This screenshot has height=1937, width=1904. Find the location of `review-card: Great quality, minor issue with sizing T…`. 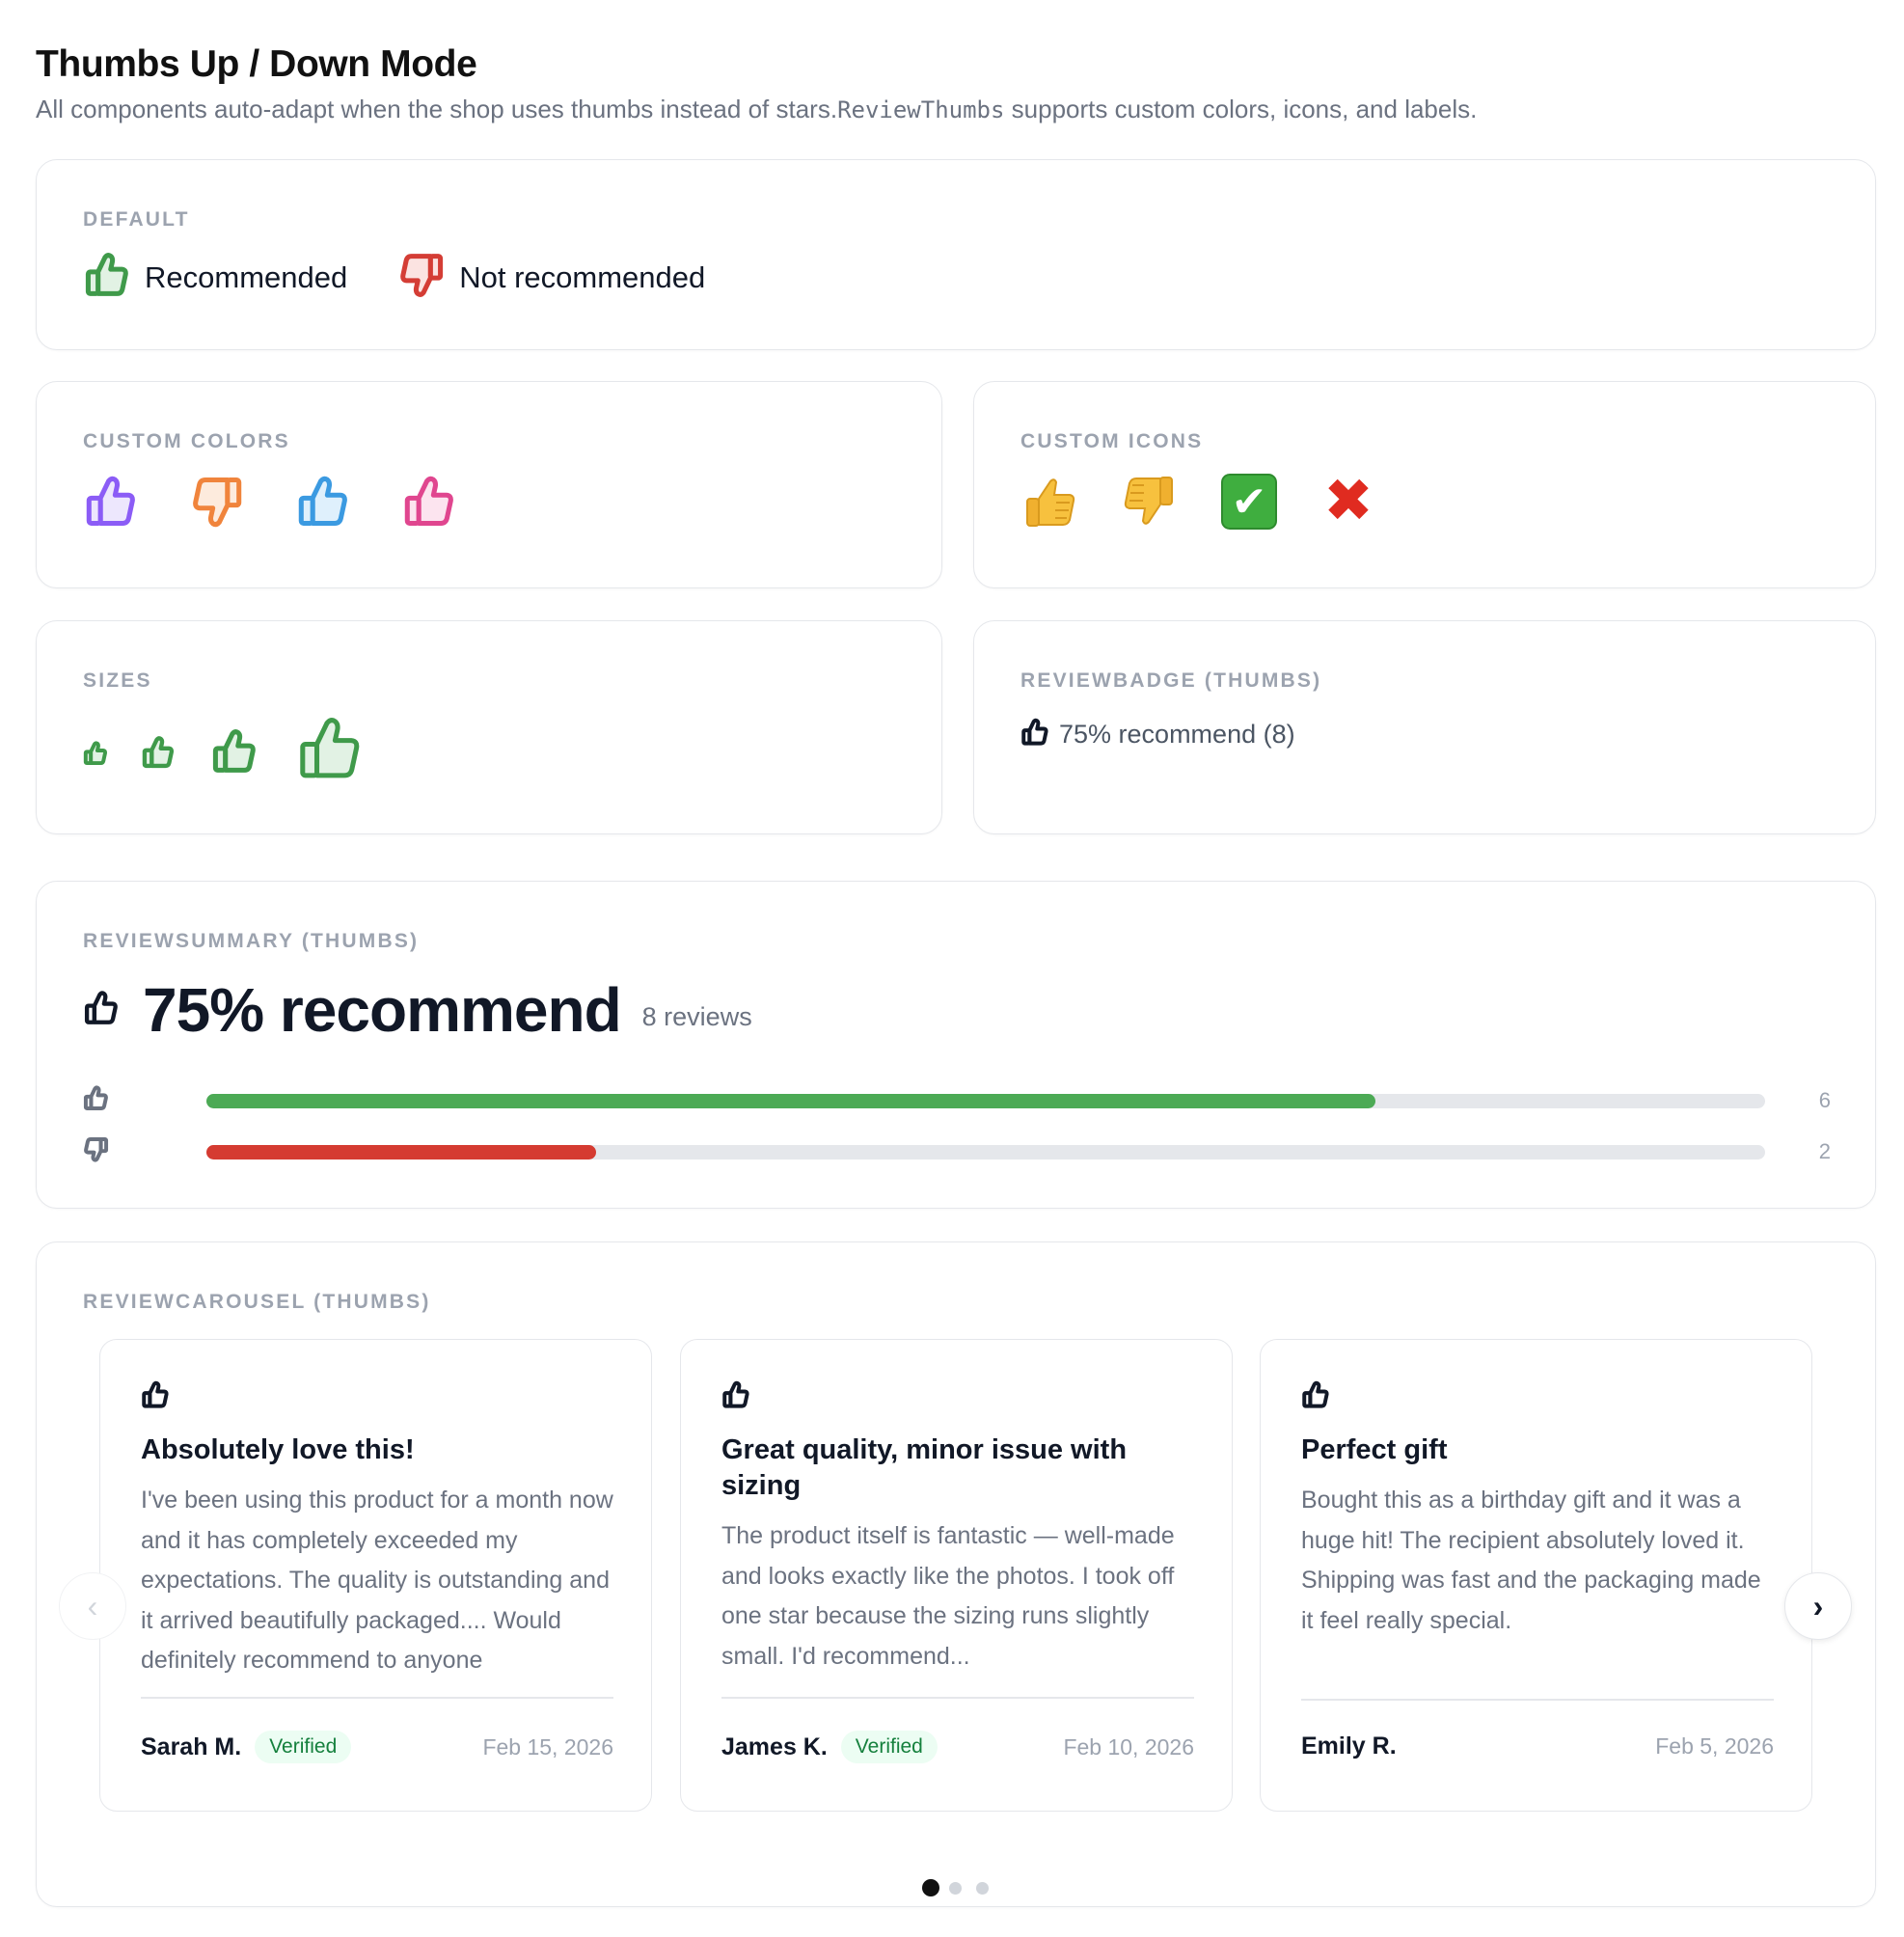

review-card: Great quality, minor issue with sizing T… is located at coordinates (957, 1575).